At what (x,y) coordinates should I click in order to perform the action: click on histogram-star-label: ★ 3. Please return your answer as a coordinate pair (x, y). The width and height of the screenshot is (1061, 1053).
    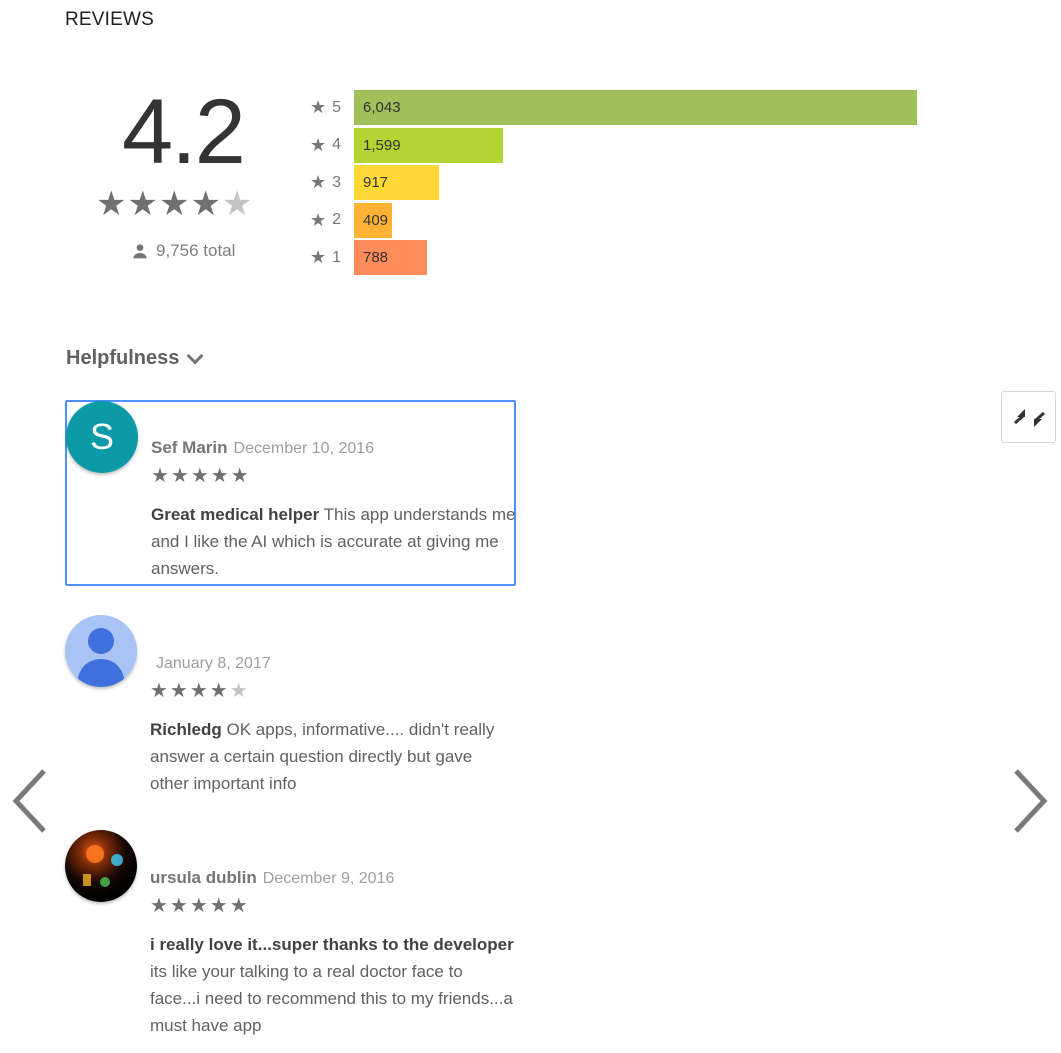
    Looking at the image, I should click on (332, 182).